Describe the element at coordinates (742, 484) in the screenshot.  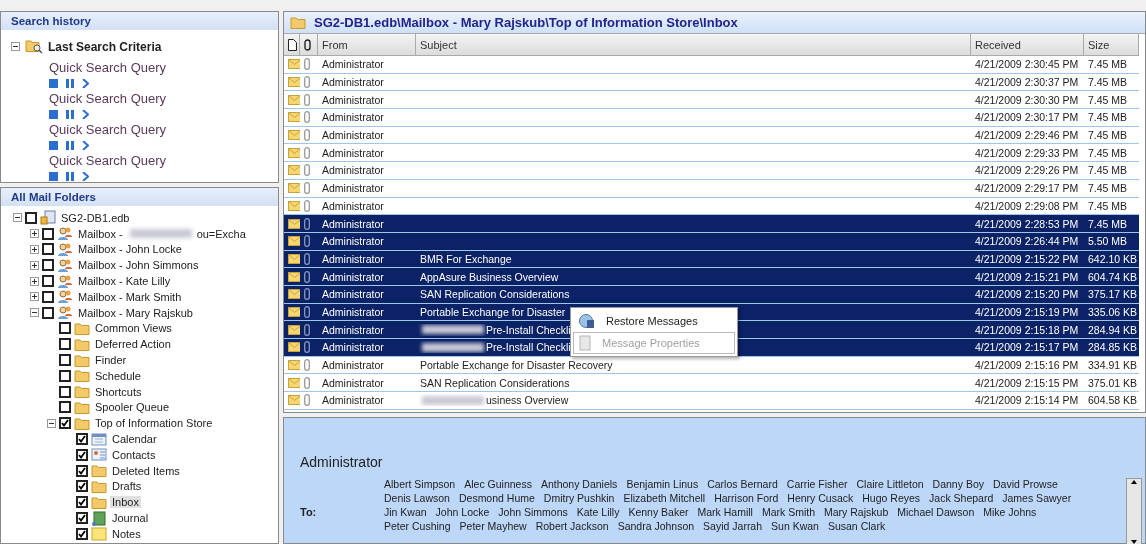
I see `recipient-name: Carlos Bernard` at that location.